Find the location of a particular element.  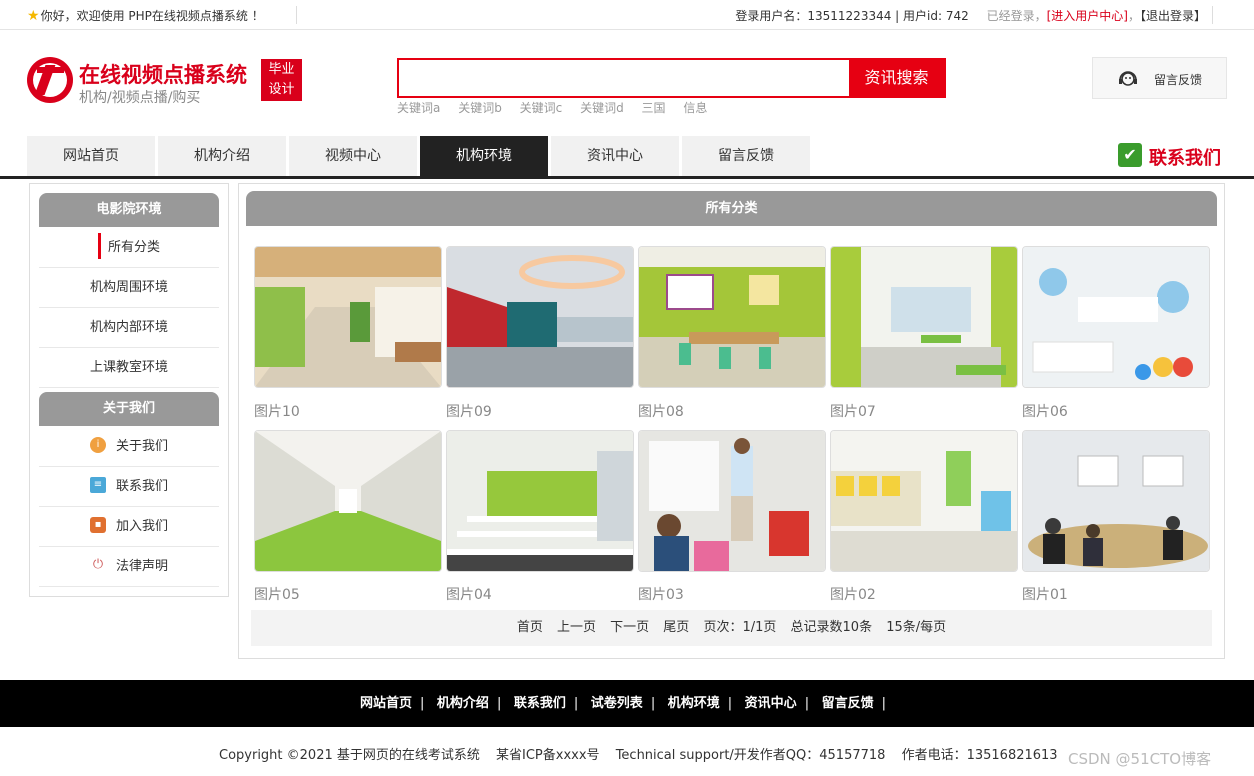

desks-room-photo is located at coordinates (540, 501).